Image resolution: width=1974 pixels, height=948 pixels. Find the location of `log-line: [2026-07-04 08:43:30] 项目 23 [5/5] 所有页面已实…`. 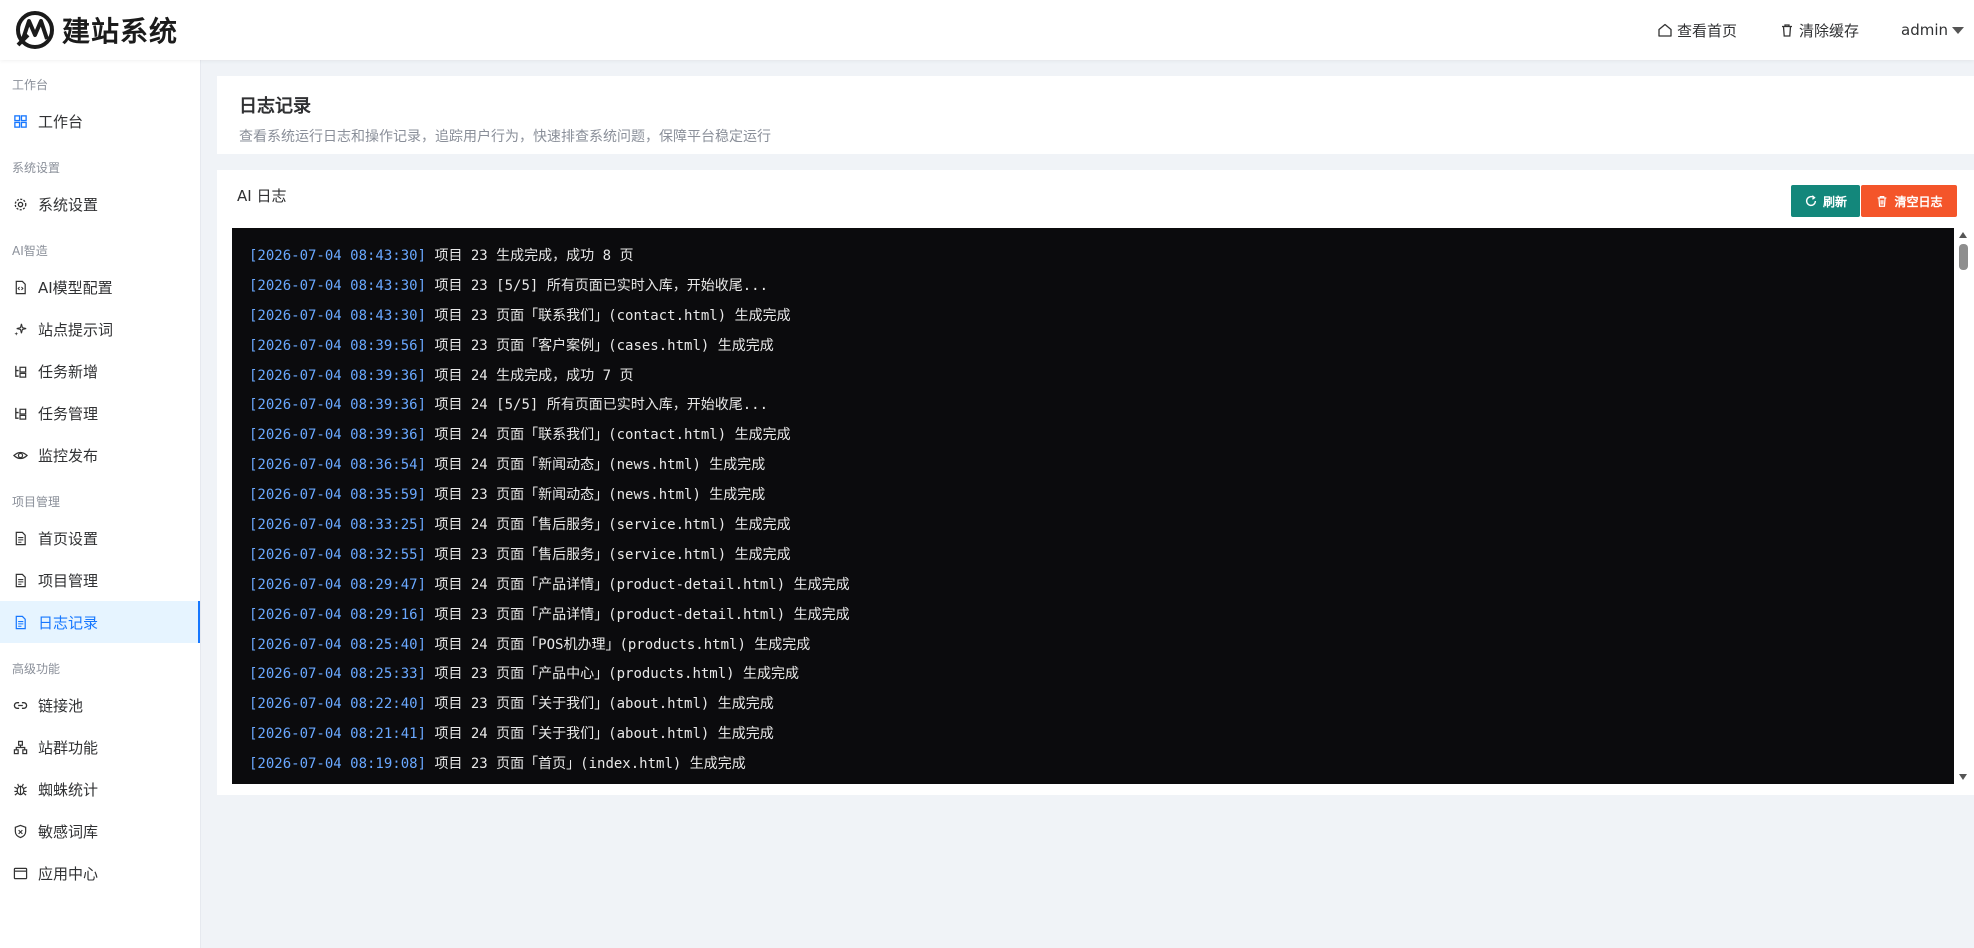

log-line: [2026-07-04 08:43:30] 项目 23 [5/5] 所有页面已实… is located at coordinates (1101, 287).